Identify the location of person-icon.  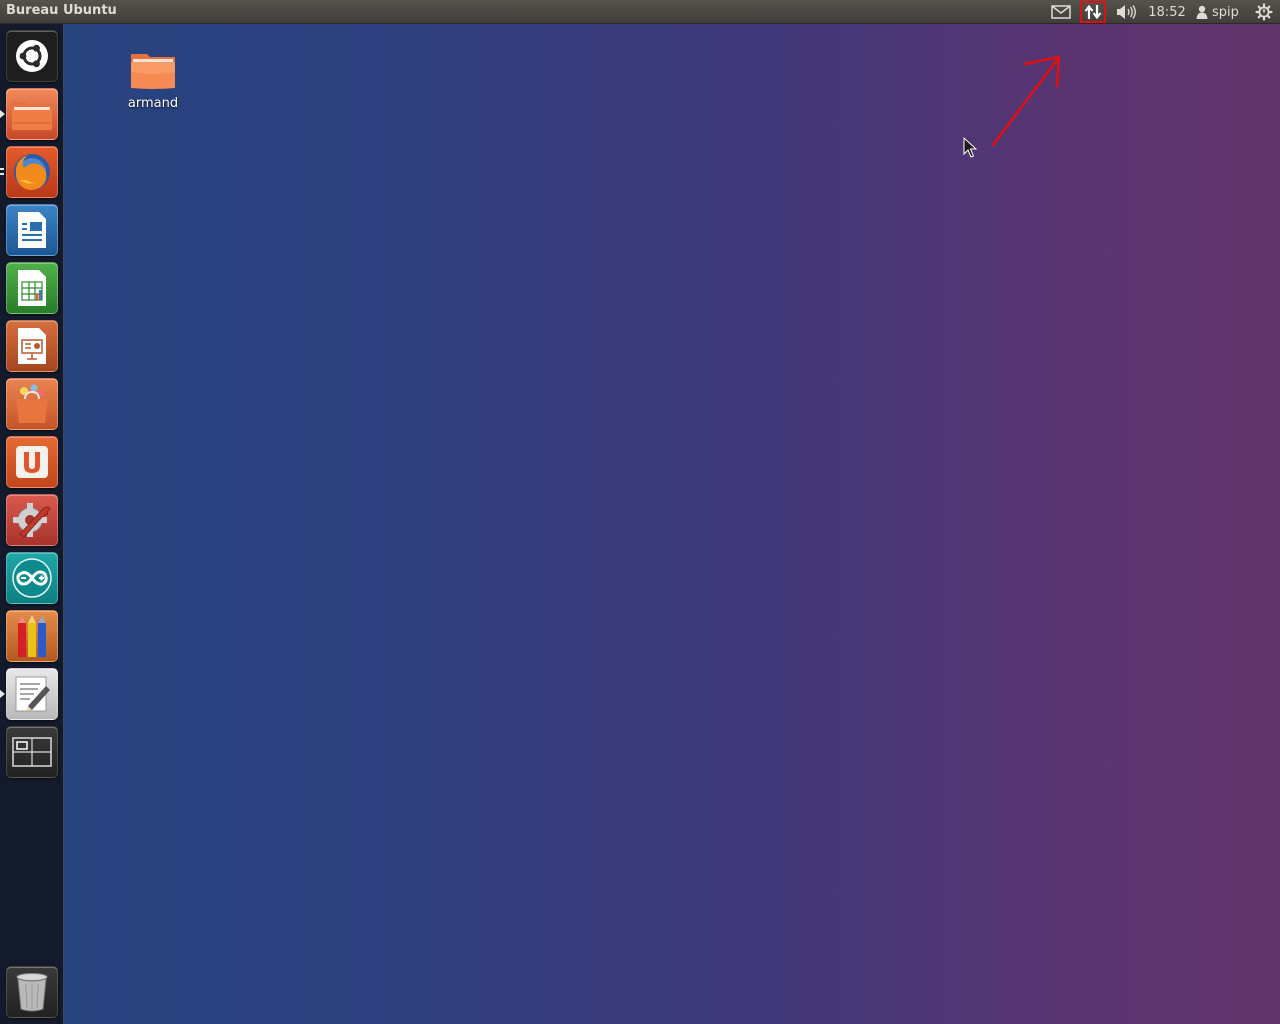
(1202, 12).